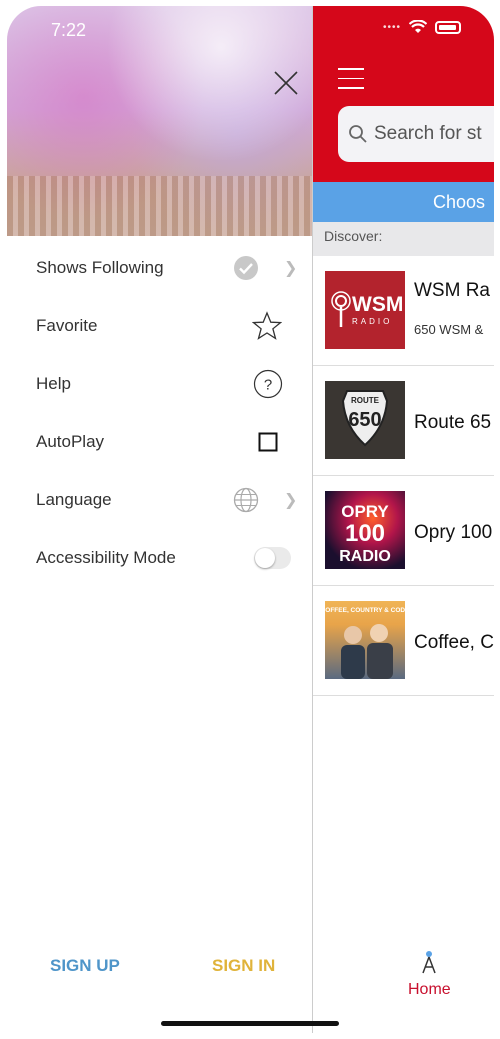  What do you see at coordinates (74, 499) in the screenshot?
I see `menu-item-label: Language` at bounding box center [74, 499].